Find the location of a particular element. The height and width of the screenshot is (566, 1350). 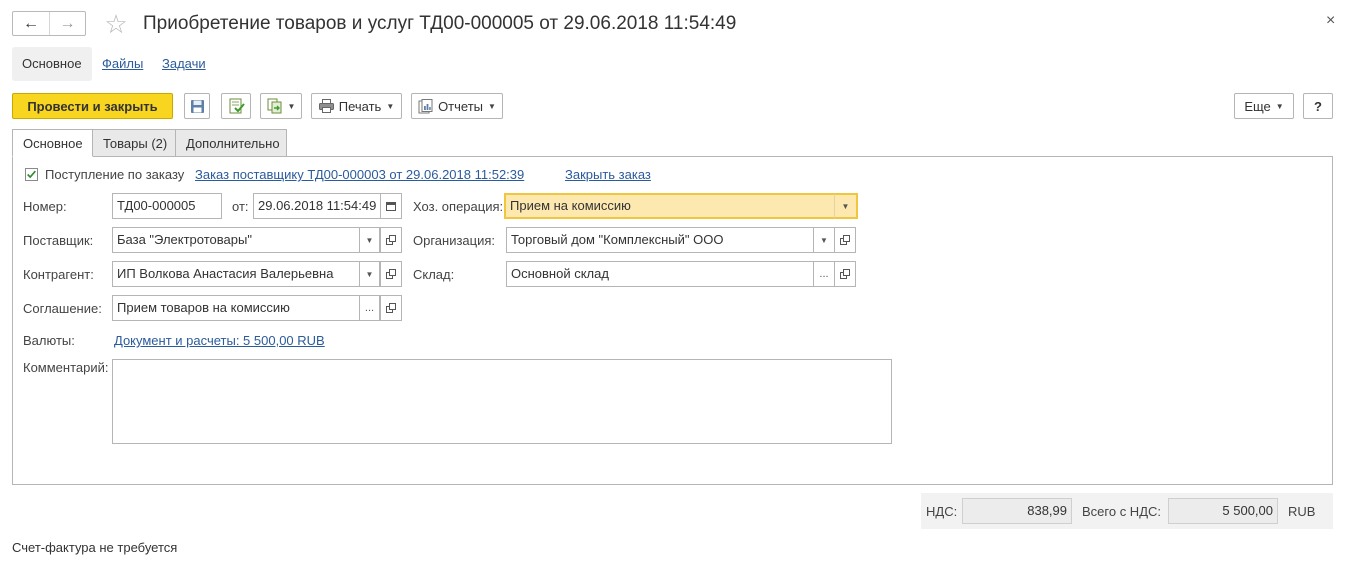

warehouse-open-button is located at coordinates (845, 274).